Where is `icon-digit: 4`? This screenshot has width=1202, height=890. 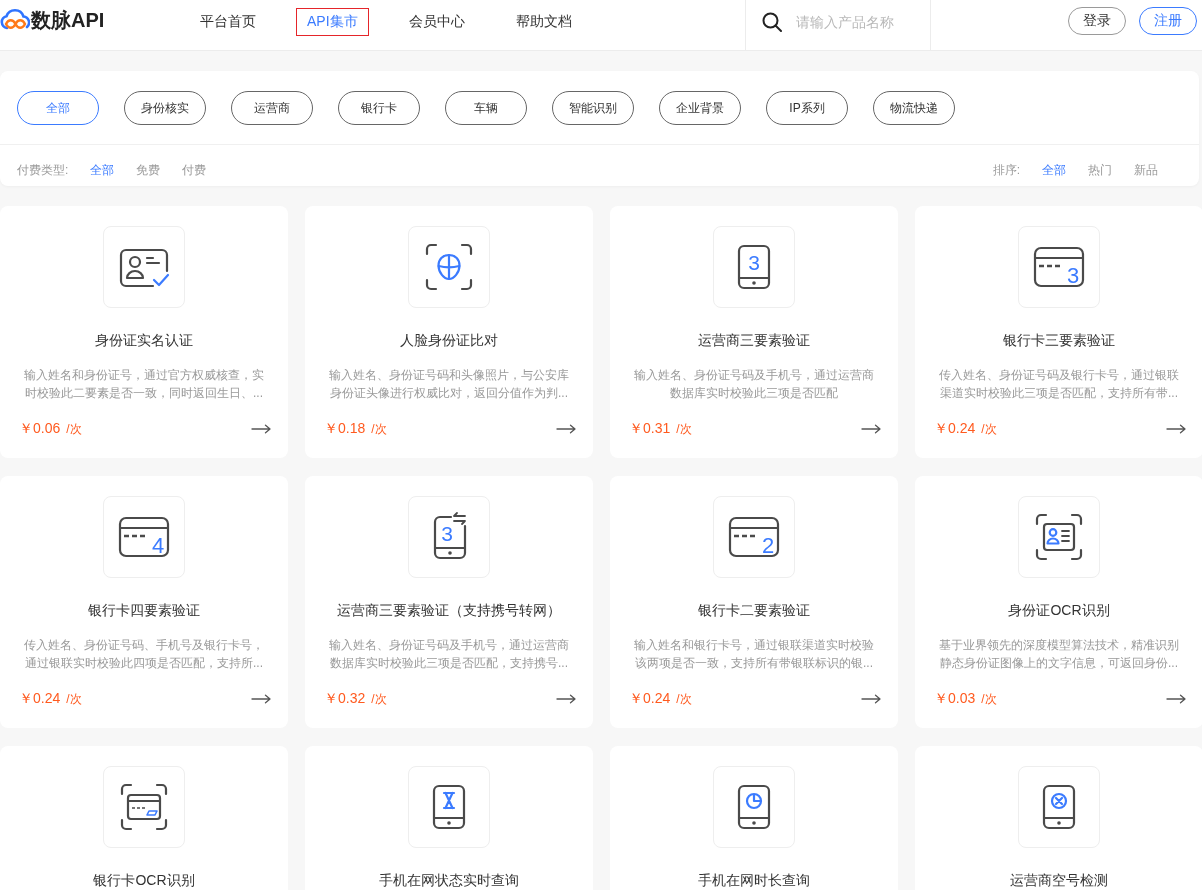 icon-digit: 4 is located at coordinates (158, 545).